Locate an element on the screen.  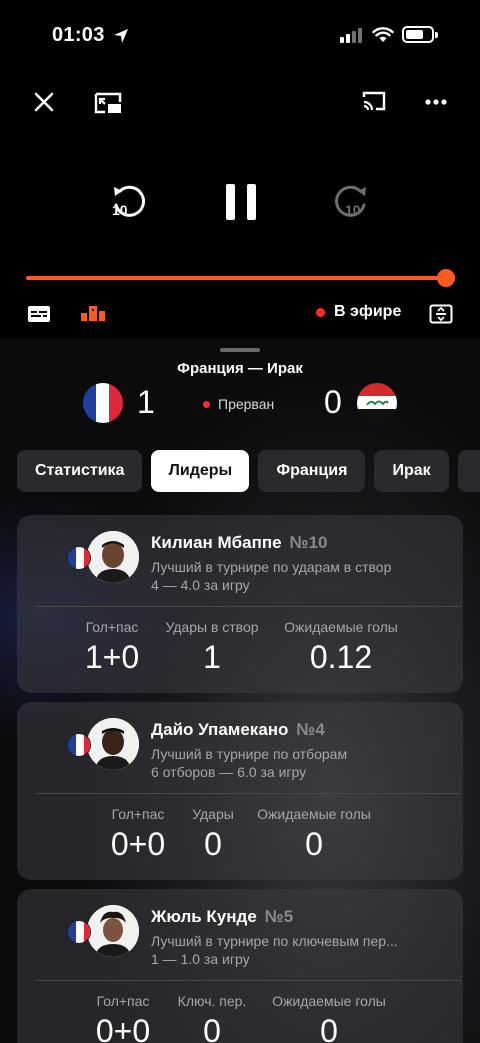
pause-icon is located at coordinates (241, 202).